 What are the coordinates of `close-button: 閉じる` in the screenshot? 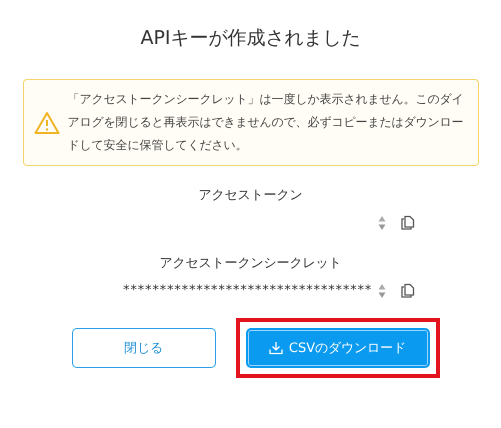 It's located at (144, 348).